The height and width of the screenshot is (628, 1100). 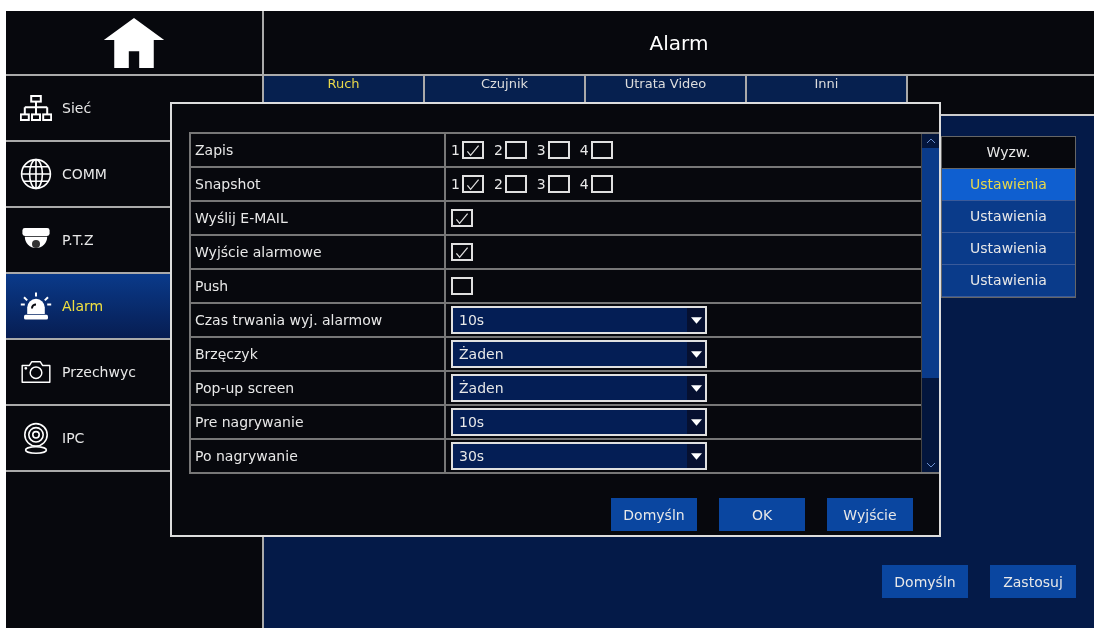 What do you see at coordinates (73, 438) in the screenshot?
I see `sidebar-label: IPC` at bounding box center [73, 438].